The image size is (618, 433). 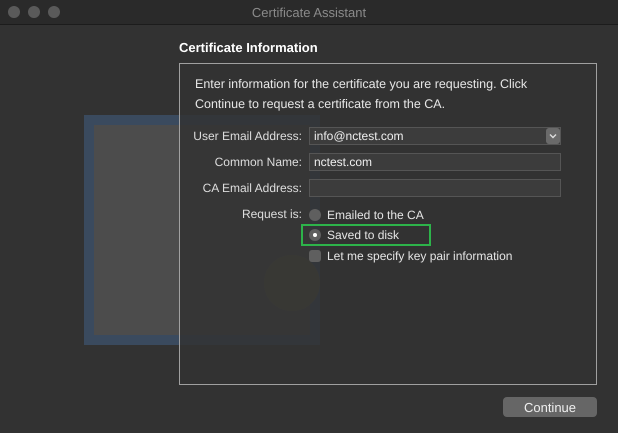 What do you see at coordinates (249, 48) in the screenshot?
I see `section-heading: Certificate Information` at bounding box center [249, 48].